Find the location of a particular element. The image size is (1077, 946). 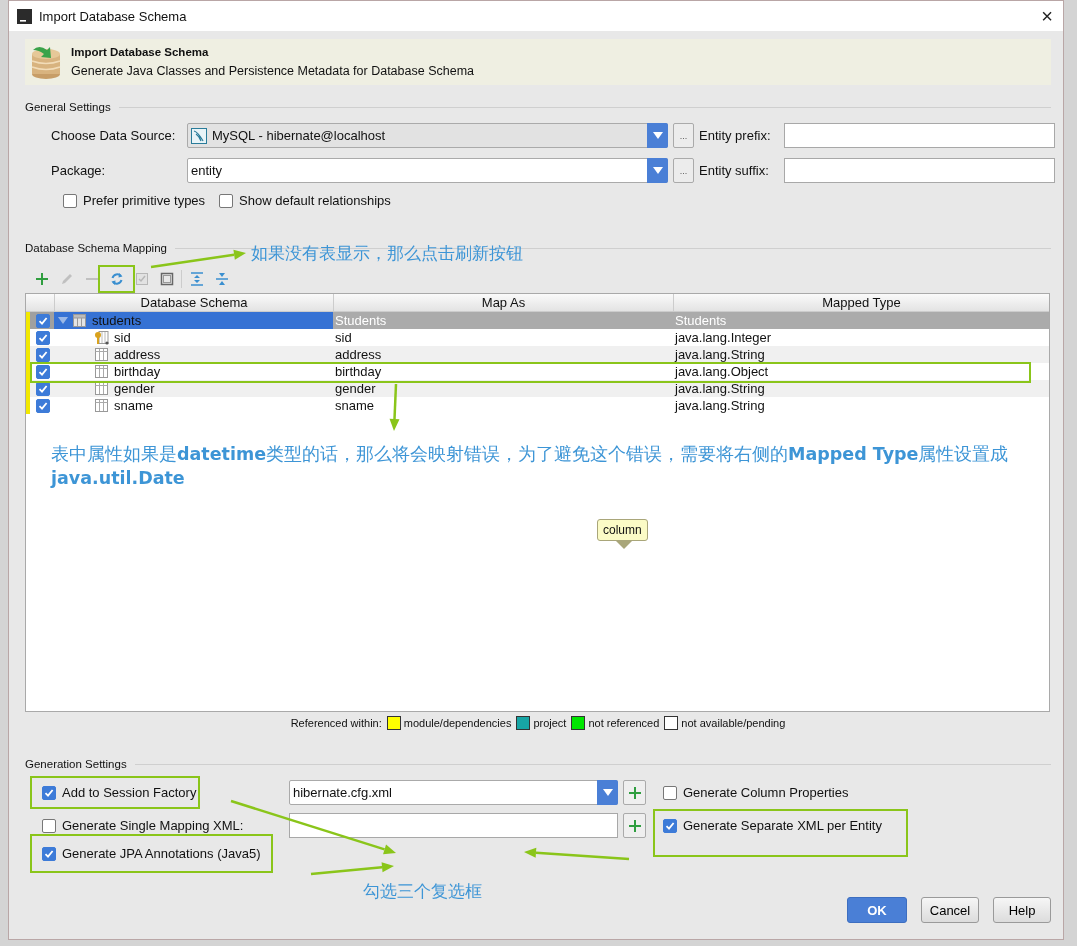

tree-item-name: sid is located at coordinates (122, 337).